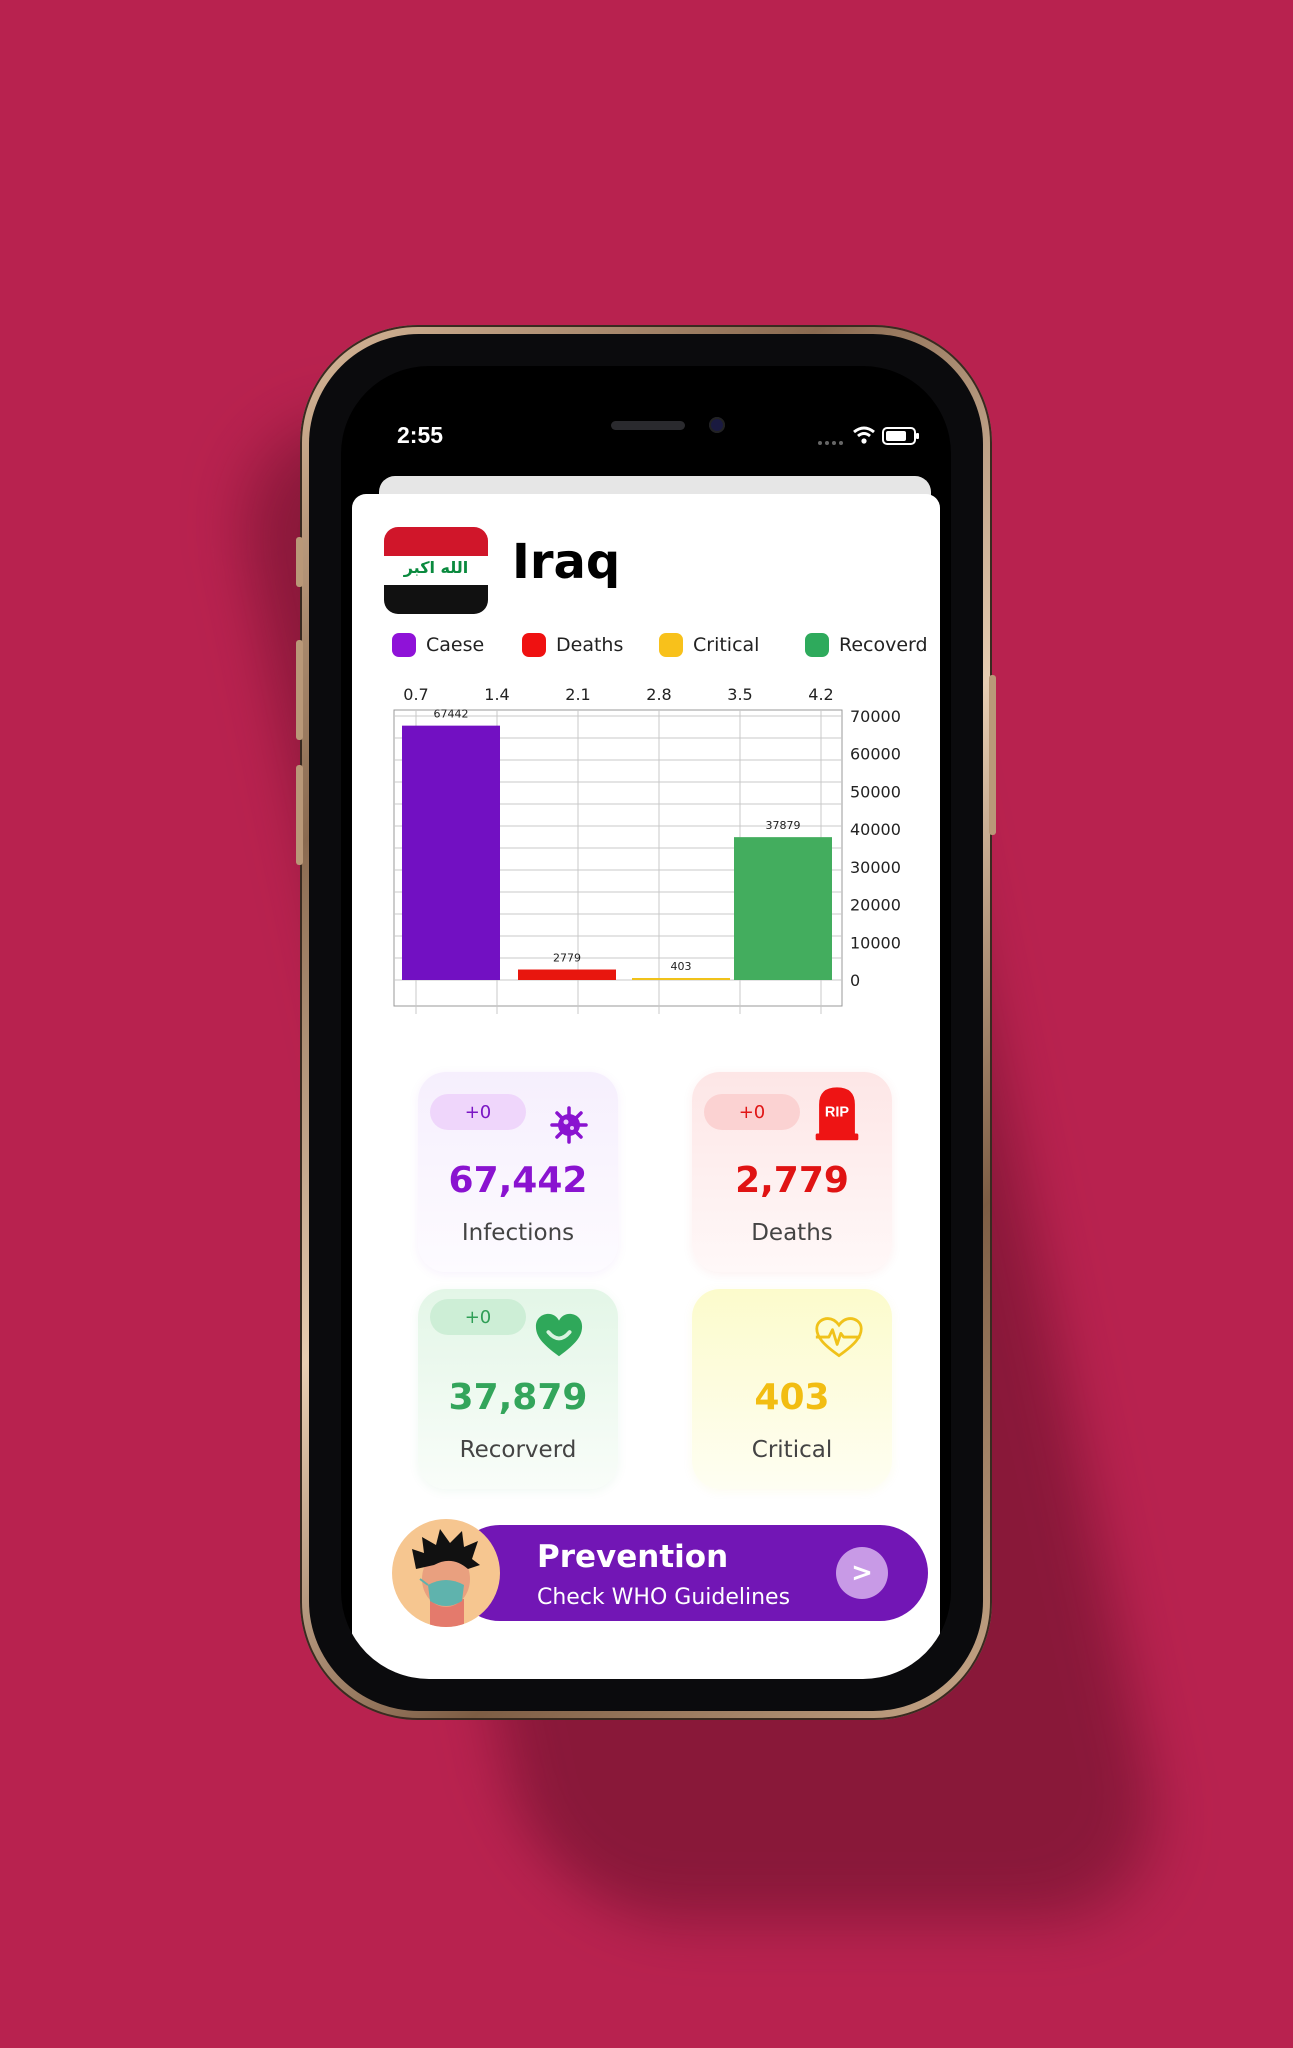 The width and height of the screenshot is (1293, 2048). What do you see at coordinates (717, 425) in the screenshot?
I see `front-camera` at bounding box center [717, 425].